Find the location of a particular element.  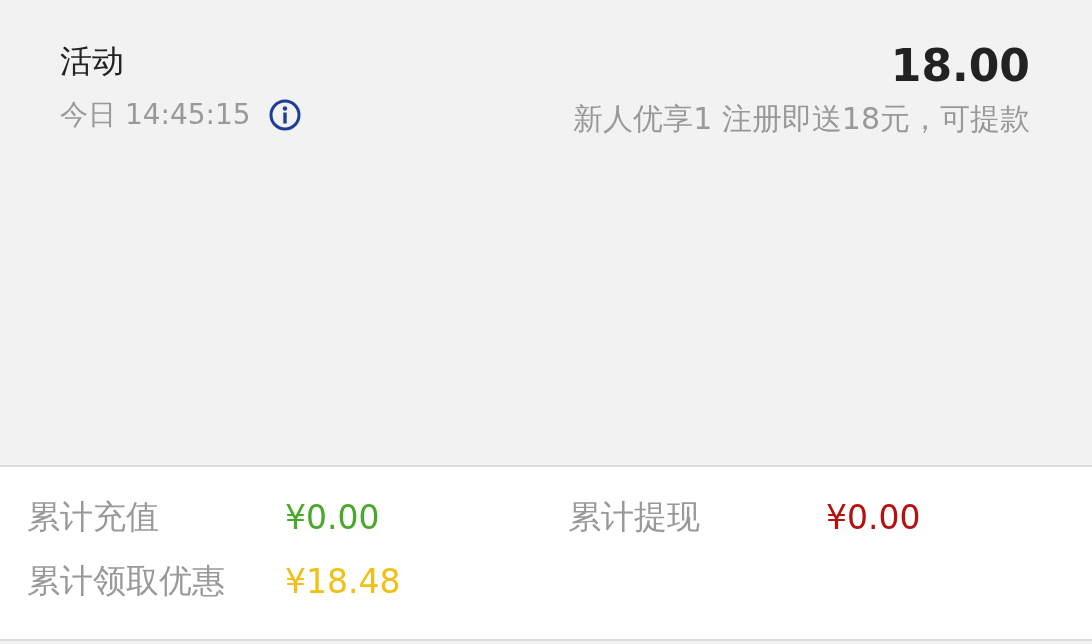

summary-value: ¥18.48 is located at coordinates (343, 581).